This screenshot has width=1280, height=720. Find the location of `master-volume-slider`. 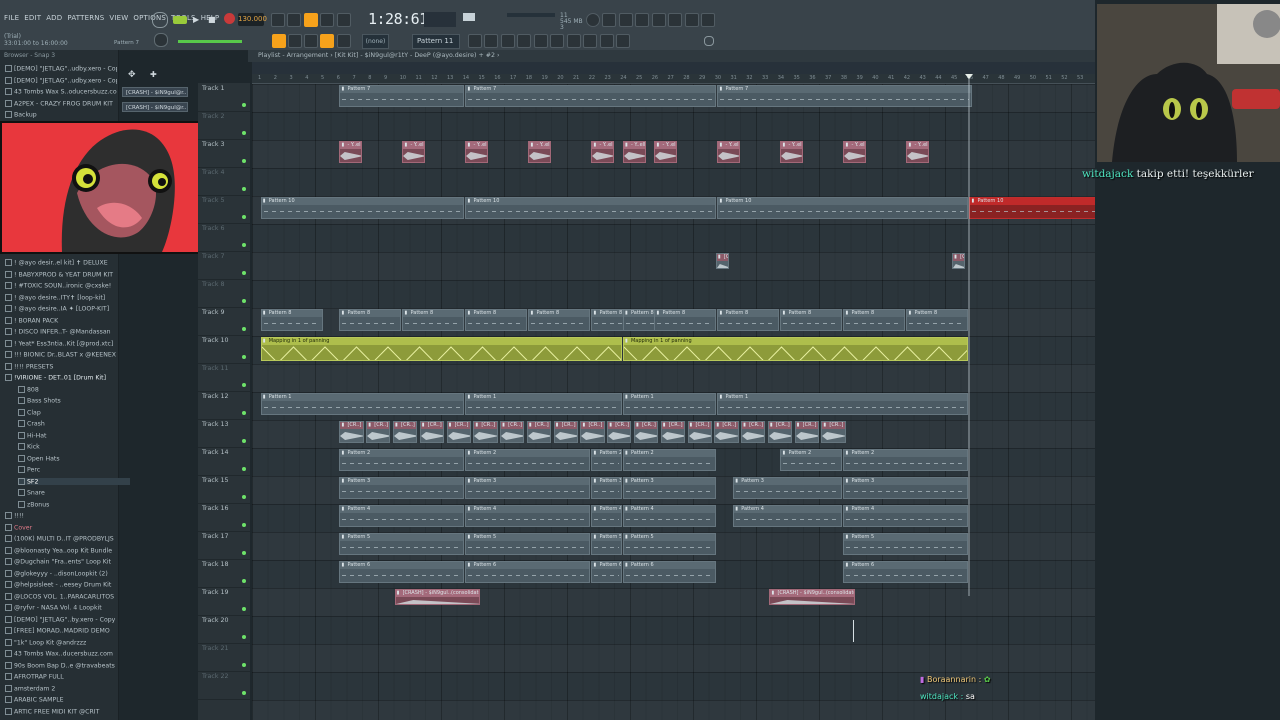

master-volume-slider is located at coordinates (210, 41).